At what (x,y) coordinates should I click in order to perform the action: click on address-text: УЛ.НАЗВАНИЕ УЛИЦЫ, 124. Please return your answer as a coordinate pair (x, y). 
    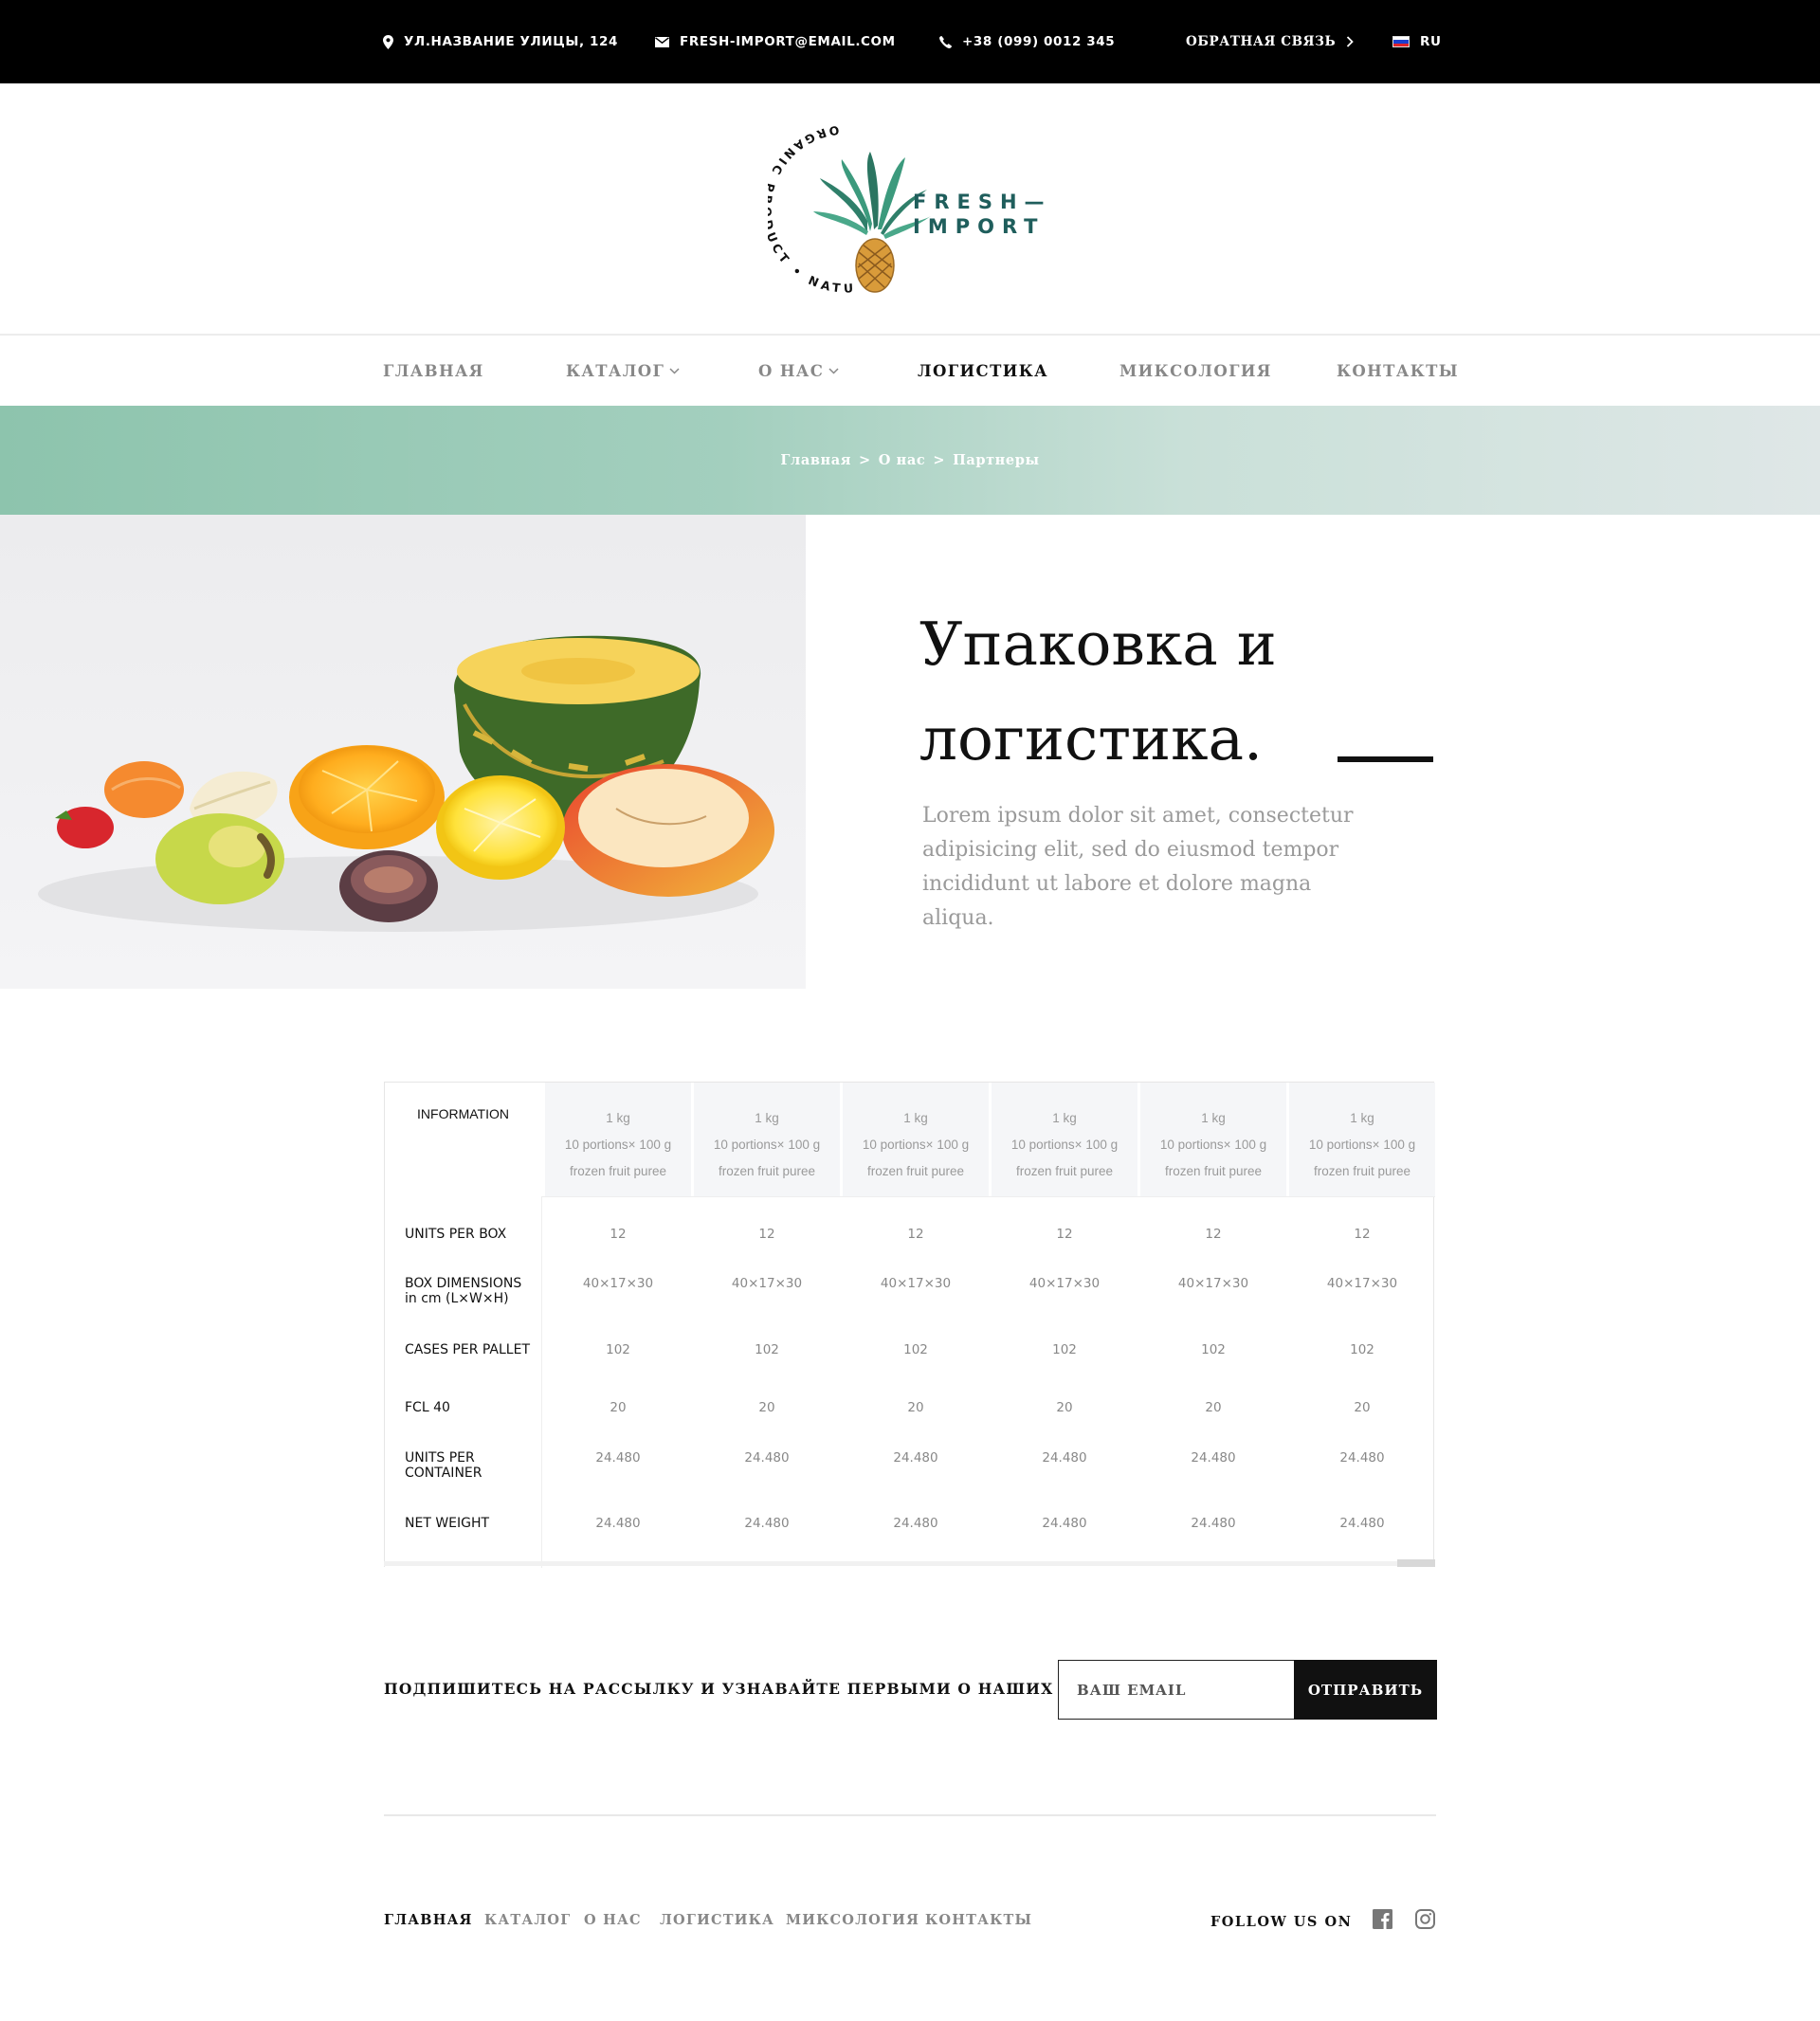
    Looking at the image, I should click on (511, 41).